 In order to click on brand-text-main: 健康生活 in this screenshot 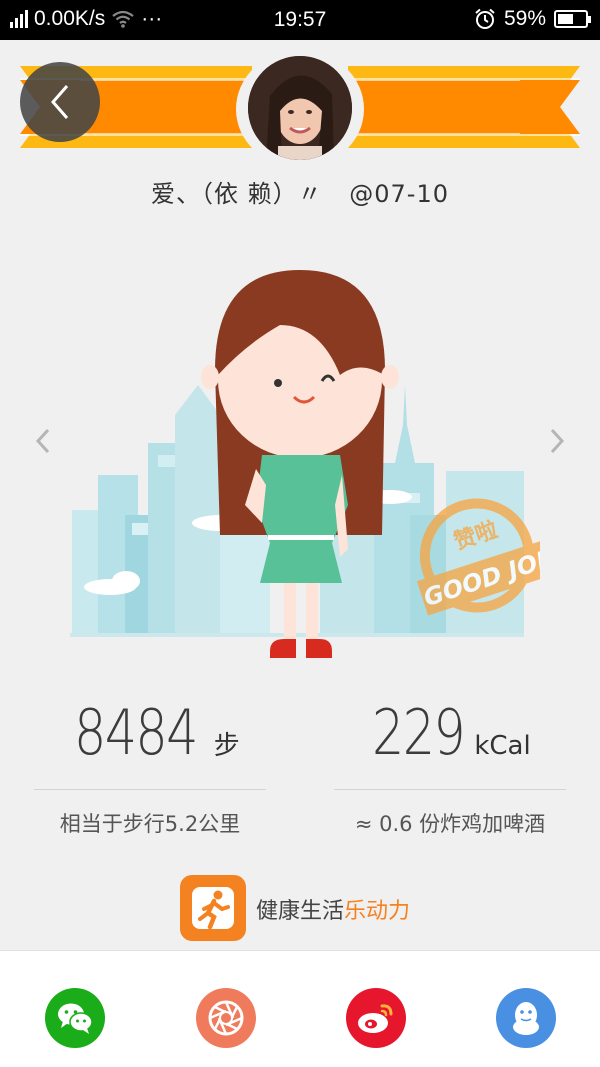, I will do `click(300, 911)`.